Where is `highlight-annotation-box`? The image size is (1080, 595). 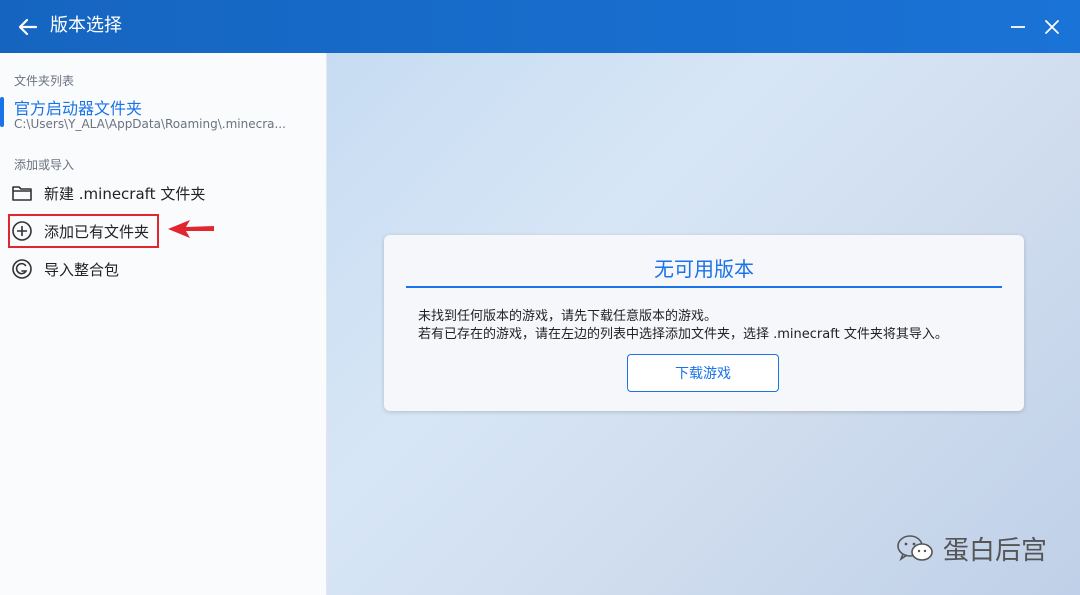
highlight-annotation-box is located at coordinates (83, 231).